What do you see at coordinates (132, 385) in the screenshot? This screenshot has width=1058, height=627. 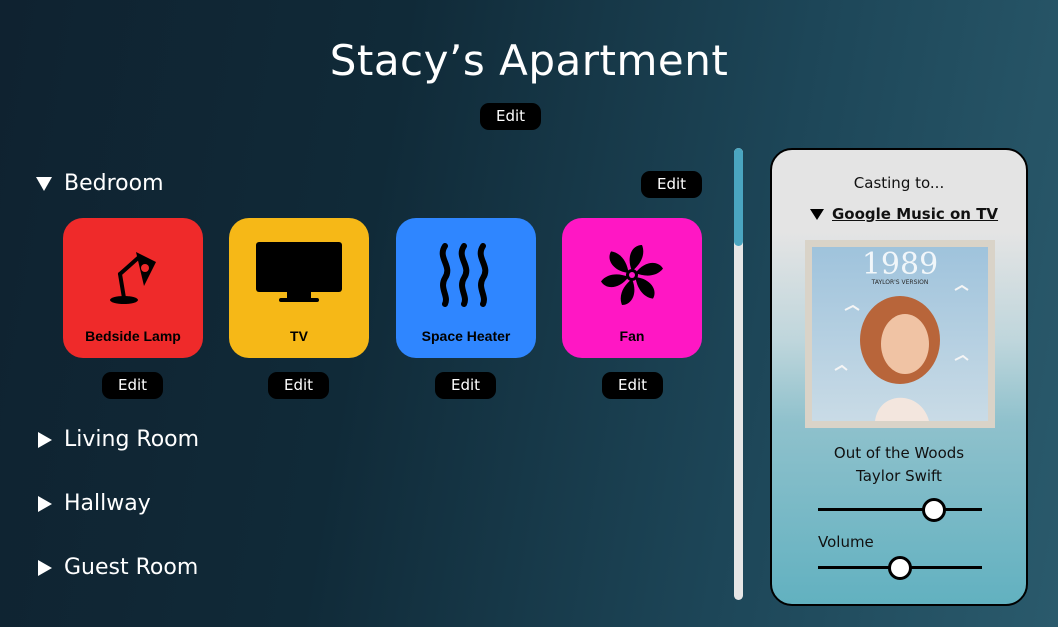 I see `bedside-lamp-edit-button: Edit` at bounding box center [132, 385].